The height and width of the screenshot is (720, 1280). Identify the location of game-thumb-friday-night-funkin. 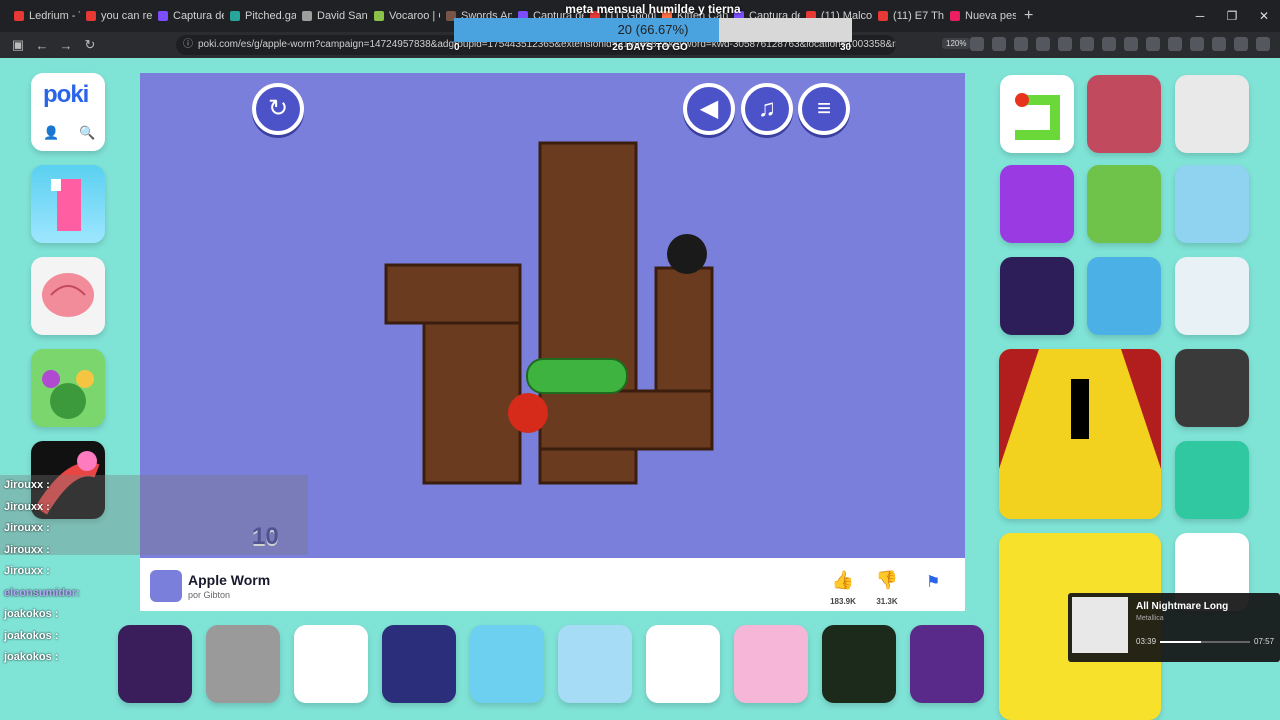
(1037, 296).